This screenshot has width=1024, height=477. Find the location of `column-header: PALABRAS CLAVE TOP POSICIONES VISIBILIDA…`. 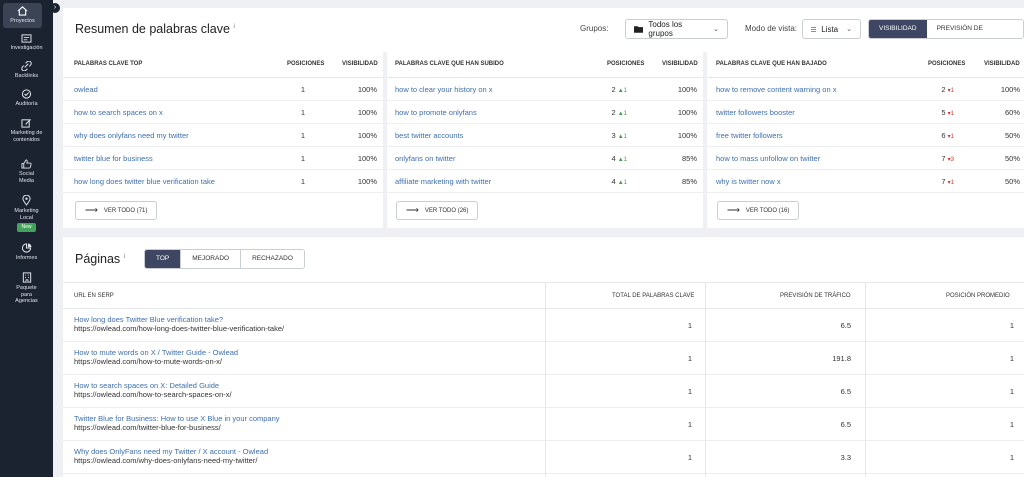

column-header: PALABRAS CLAVE TOP POSICIONES VISIBILIDA… is located at coordinates (223, 65).